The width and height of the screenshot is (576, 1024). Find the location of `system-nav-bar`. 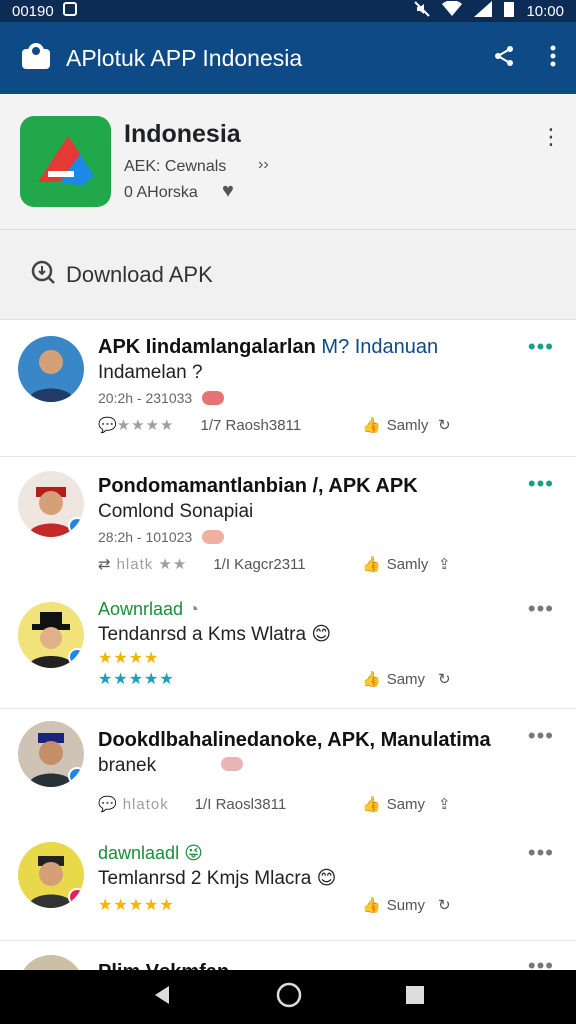

system-nav-bar is located at coordinates (288, 997).